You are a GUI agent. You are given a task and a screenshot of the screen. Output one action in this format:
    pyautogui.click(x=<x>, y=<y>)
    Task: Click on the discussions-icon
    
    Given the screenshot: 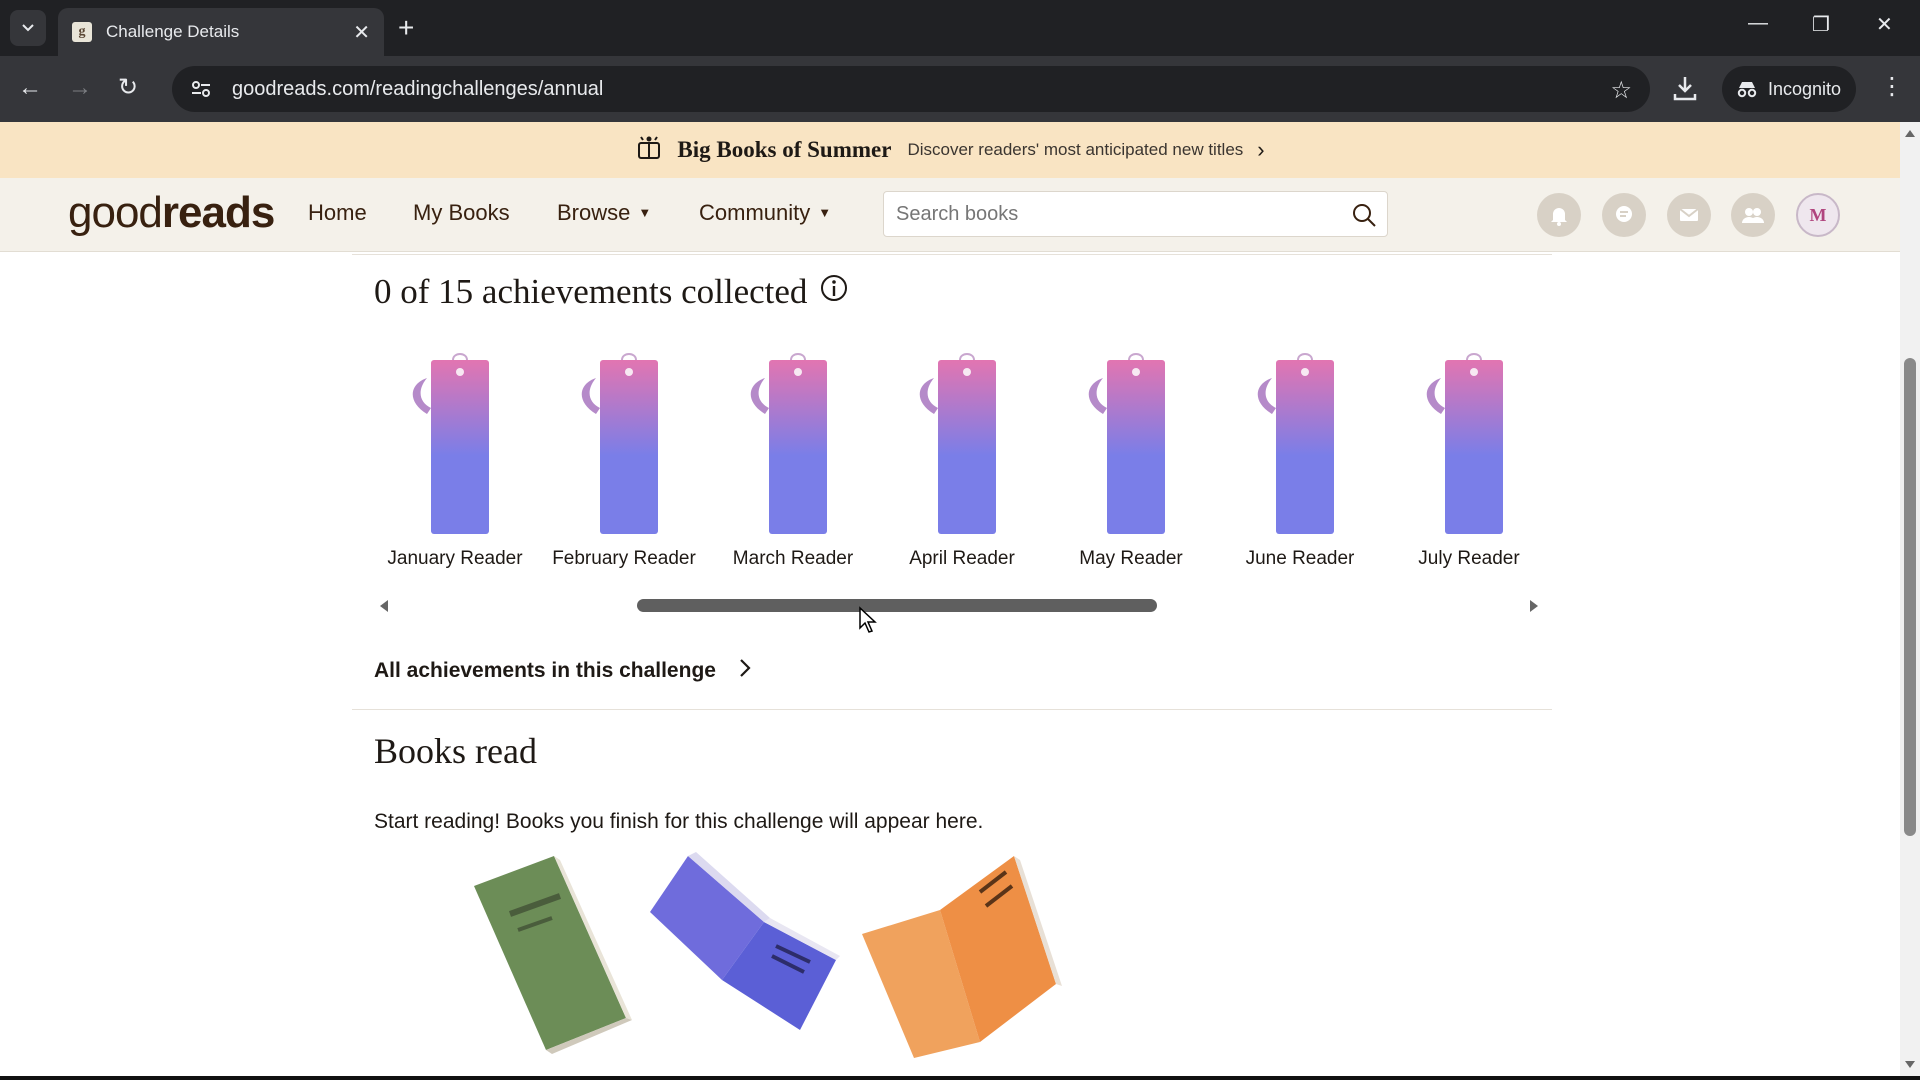 What is the action you would take?
    pyautogui.click(x=1624, y=215)
    